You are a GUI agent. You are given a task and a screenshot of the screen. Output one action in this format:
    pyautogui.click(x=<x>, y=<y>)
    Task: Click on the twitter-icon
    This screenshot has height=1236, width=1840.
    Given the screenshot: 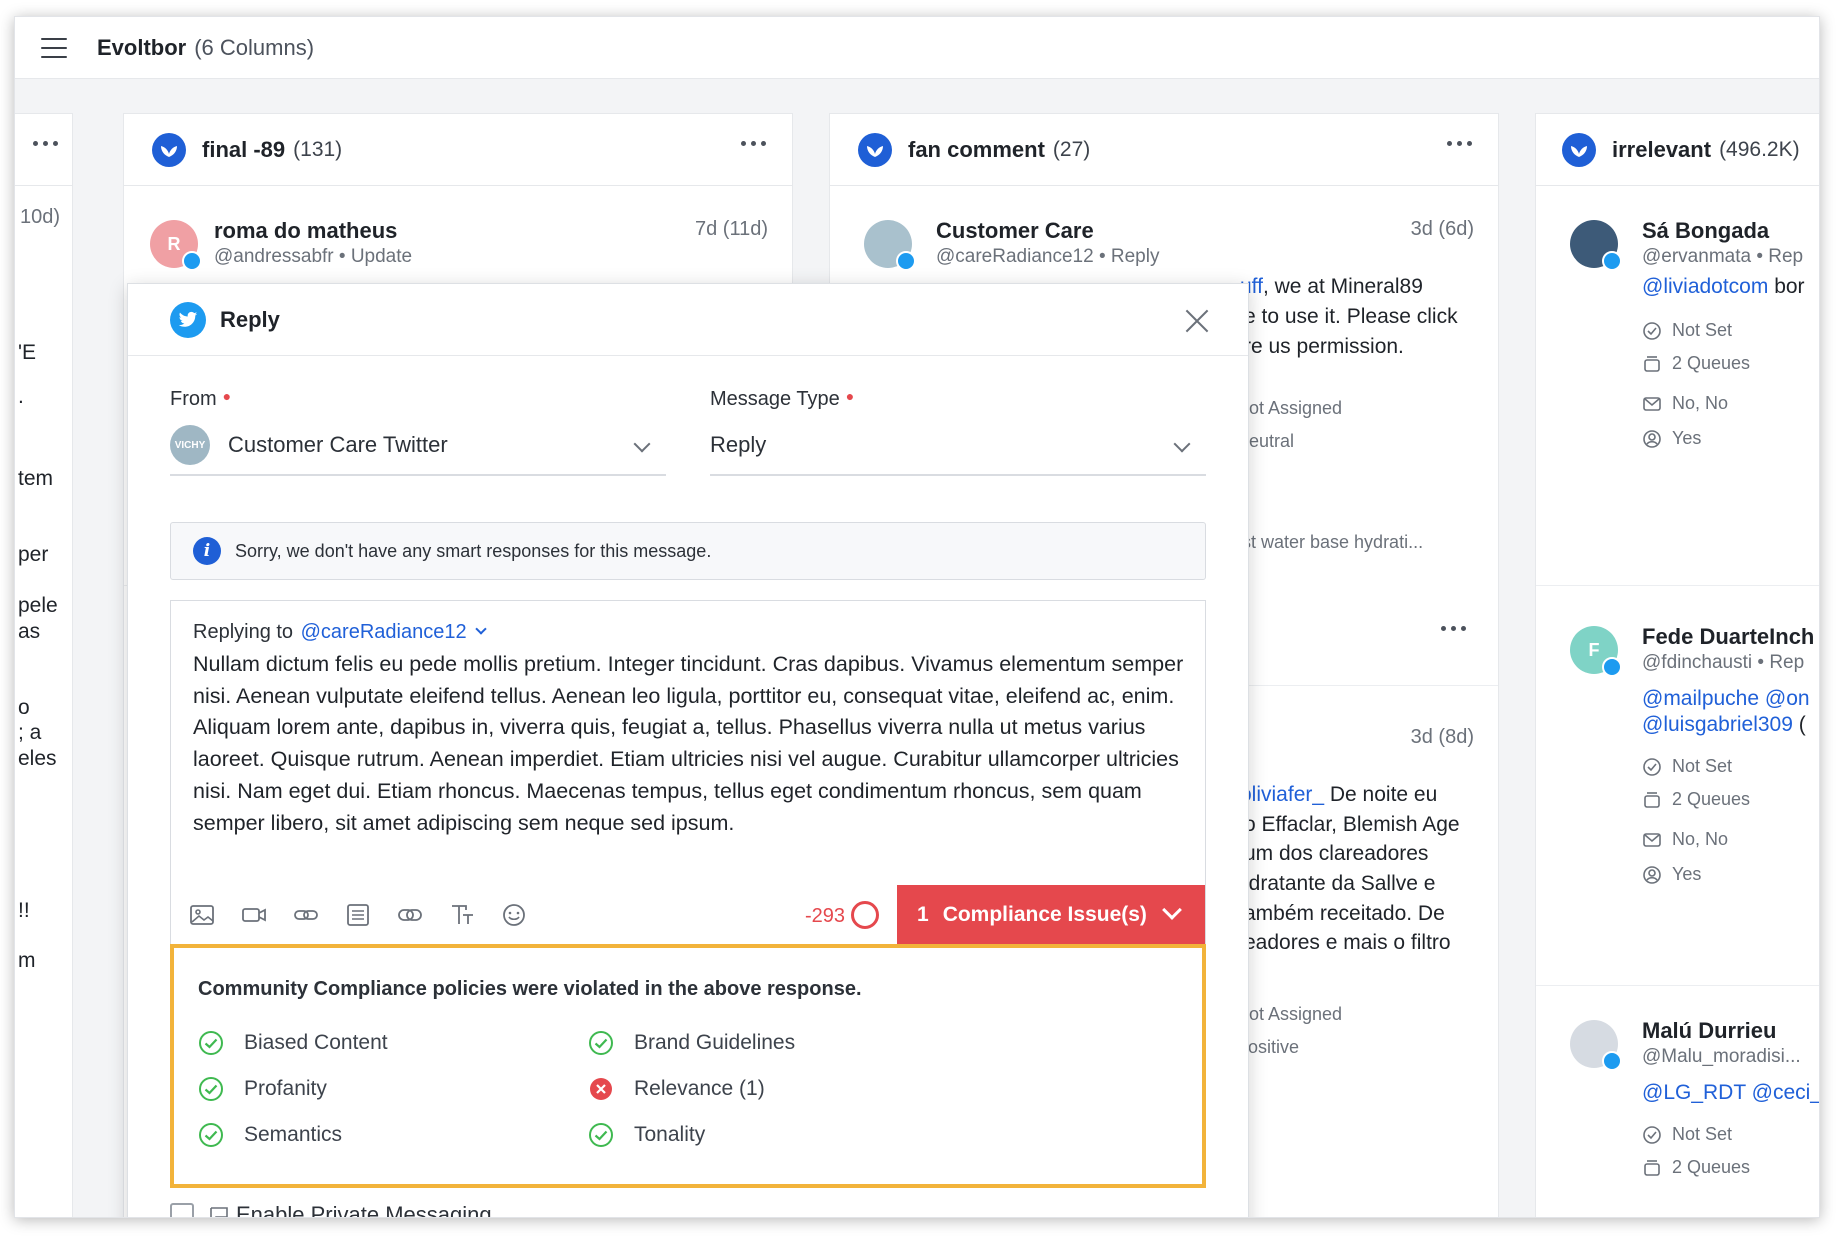 What is the action you would take?
    pyautogui.click(x=188, y=319)
    